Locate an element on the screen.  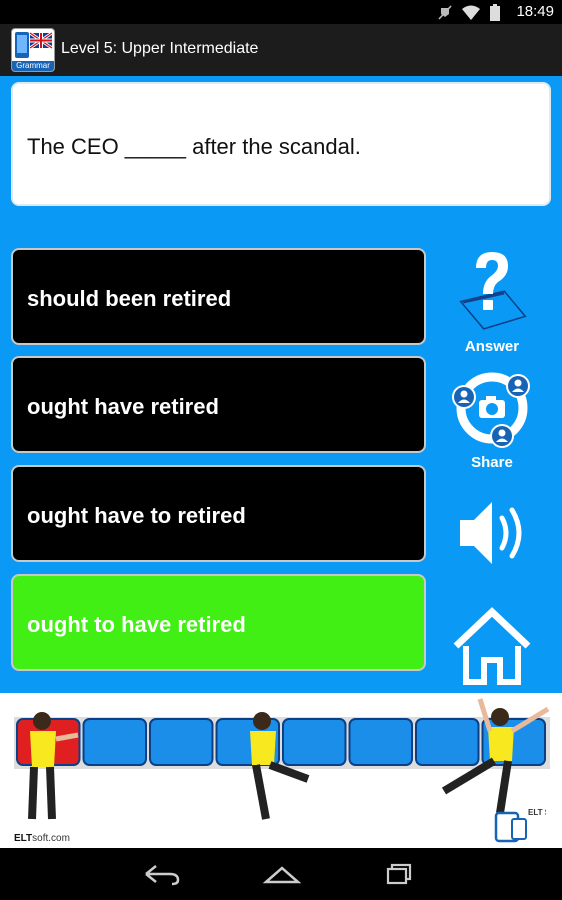
home-nav-icon is located at coordinates (282, 874).